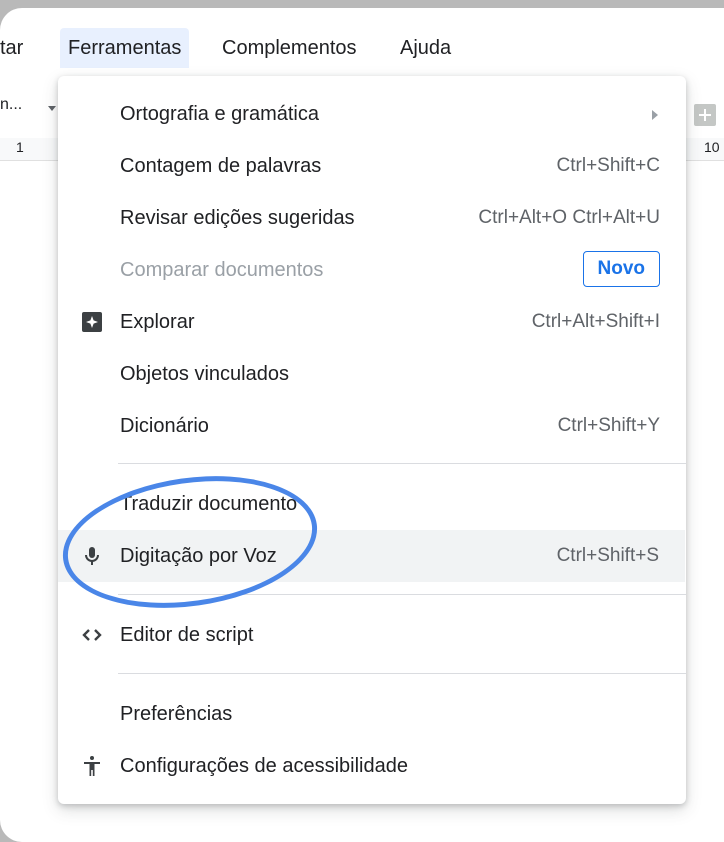 This screenshot has width=724, height=842. I want to click on new-badge: Novo, so click(621, 269).